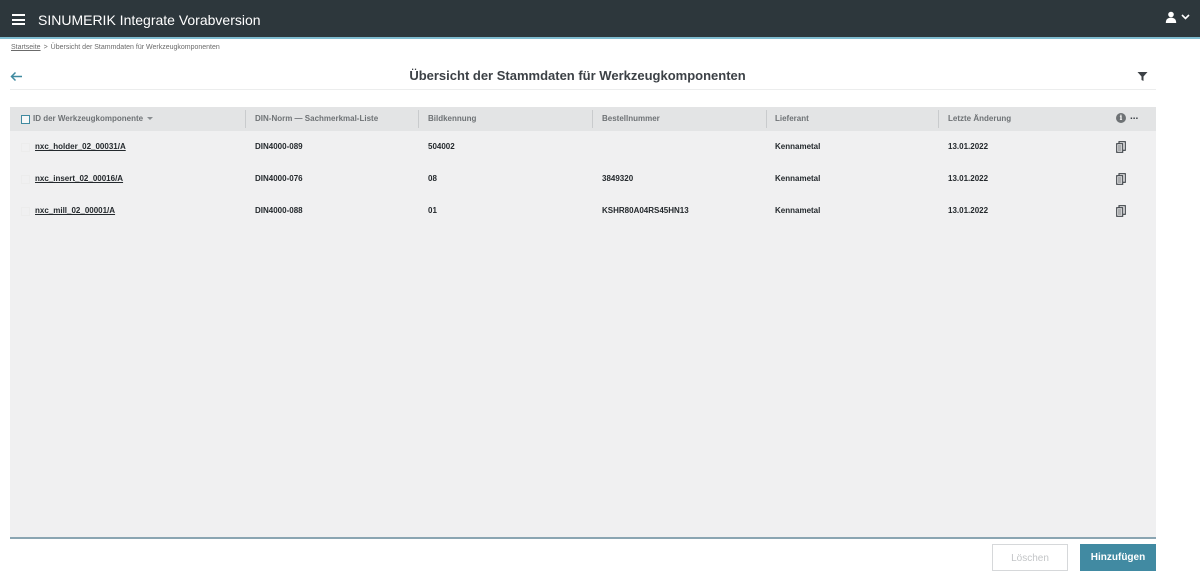  I want to click on user-menu-button, so click(1177, 17).